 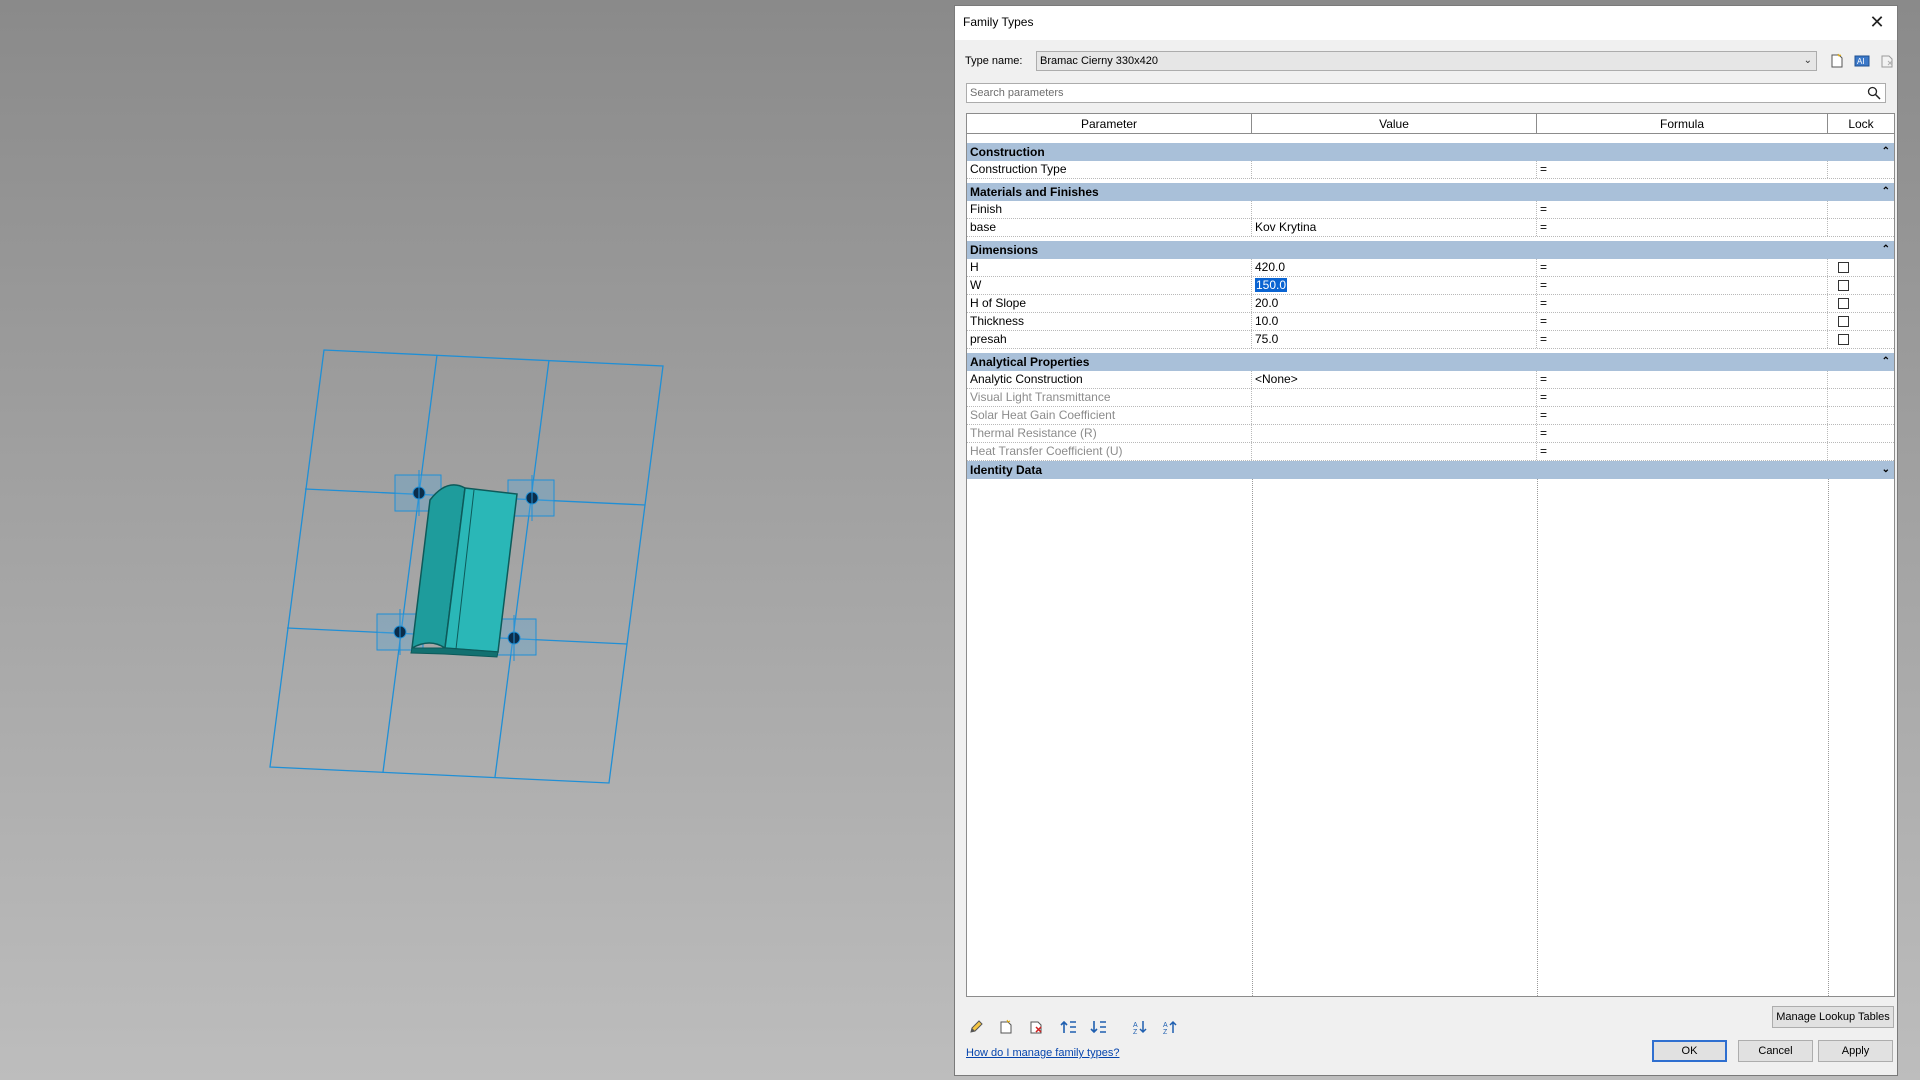 What do you see at coordinates (1109, 209) in the screenshot?
I see `parameter-name: Finish` at bounding box center [1109, 209].